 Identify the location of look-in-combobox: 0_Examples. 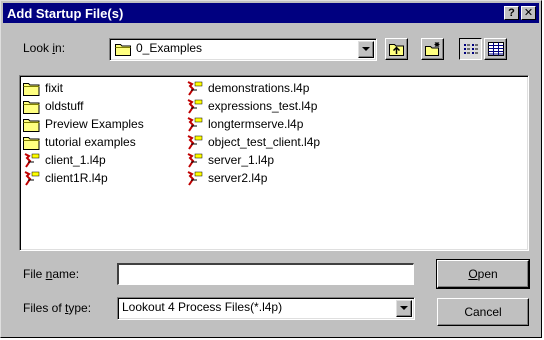
(243, 49).